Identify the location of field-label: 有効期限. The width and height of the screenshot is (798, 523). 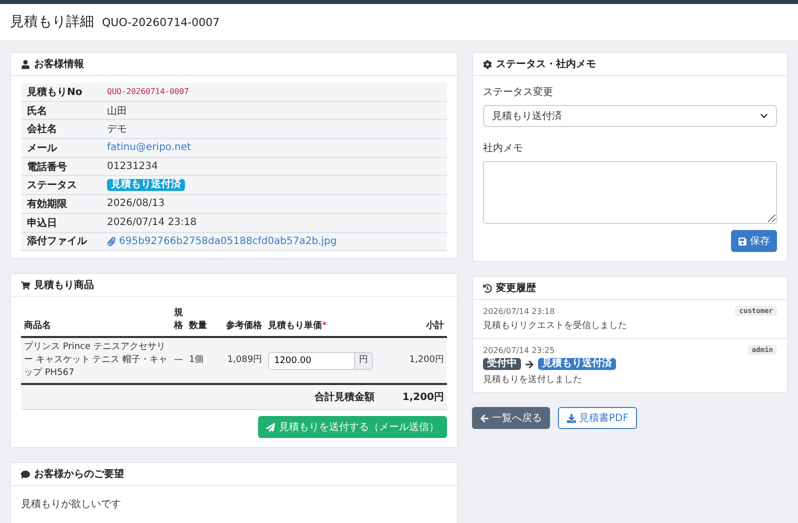
(47, 204).